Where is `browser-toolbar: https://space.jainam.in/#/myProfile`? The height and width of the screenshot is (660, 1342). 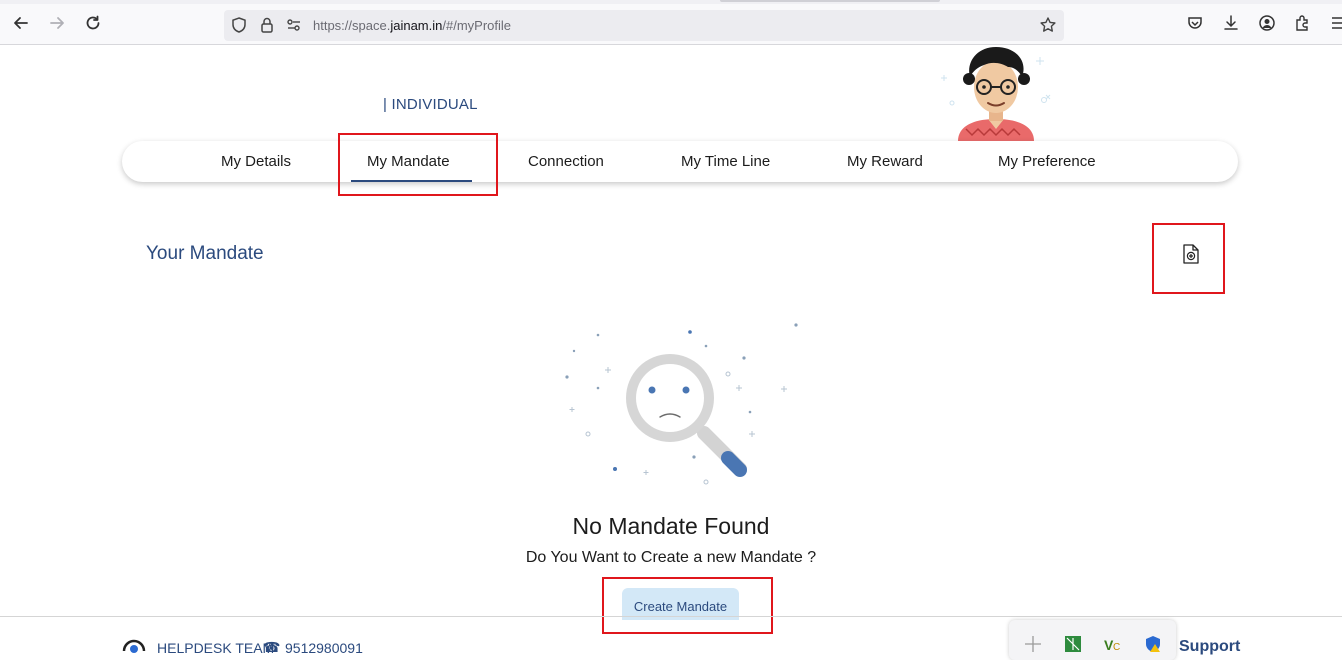
browser-toolbar: https://space.jainam.in/#/myProfile is located at coordinates (671, 22).